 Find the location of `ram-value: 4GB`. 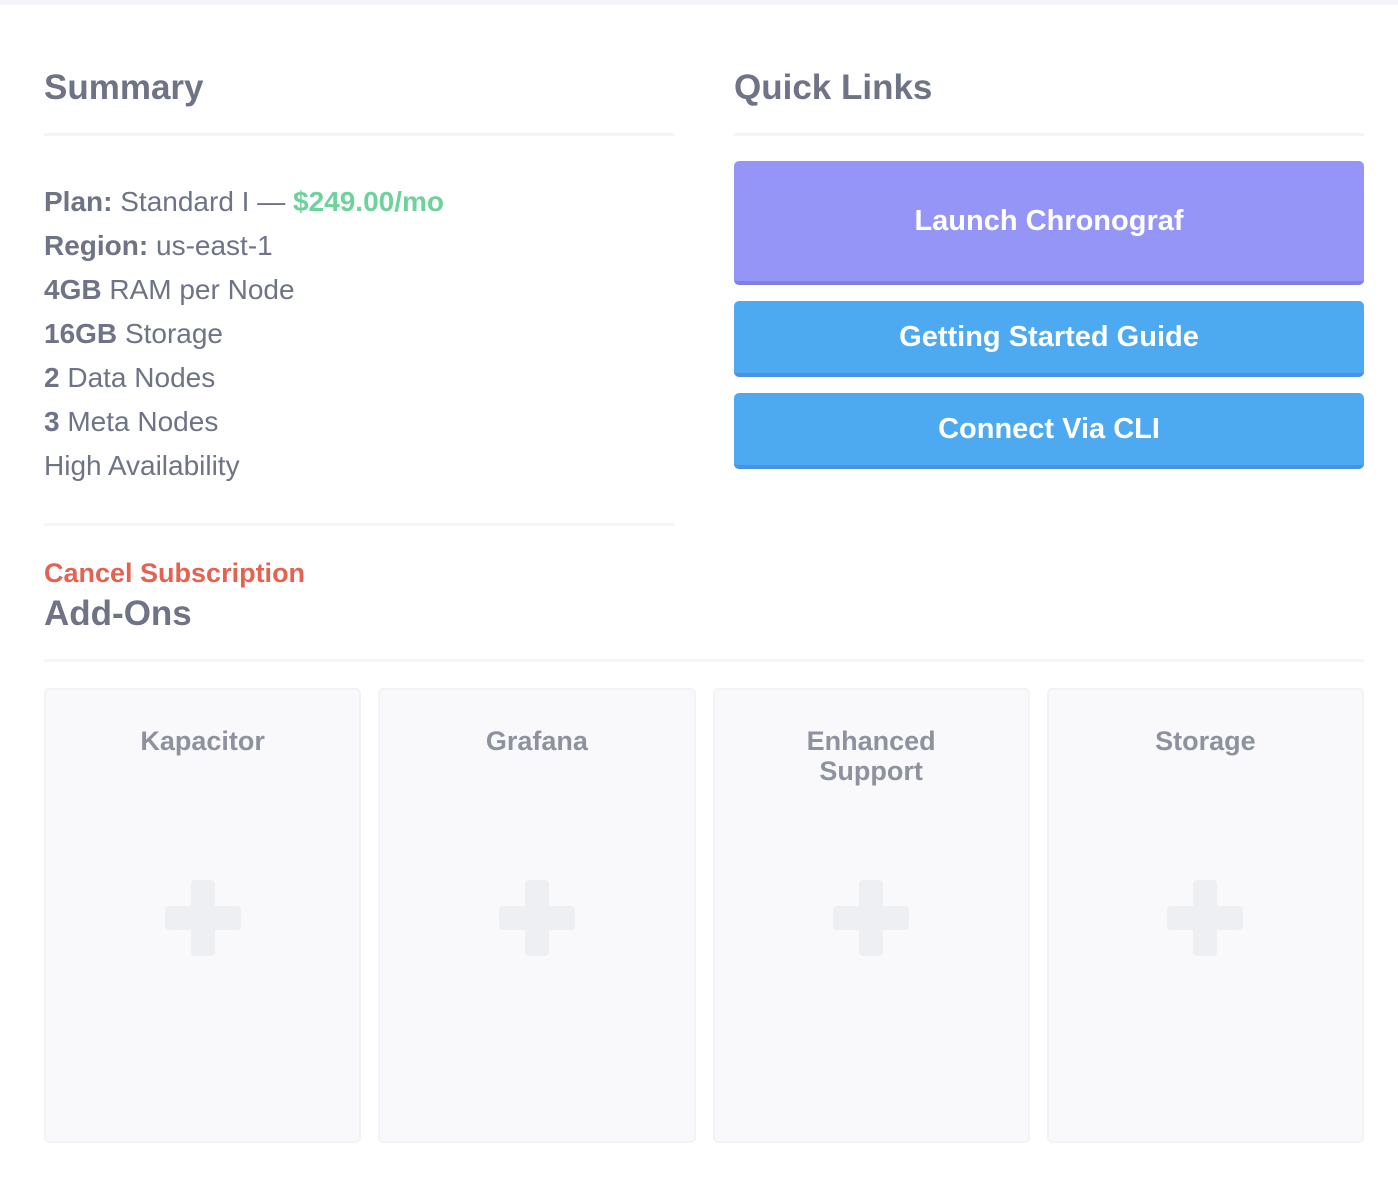

ram-value: 4GB is located at coordinates (73, 289).